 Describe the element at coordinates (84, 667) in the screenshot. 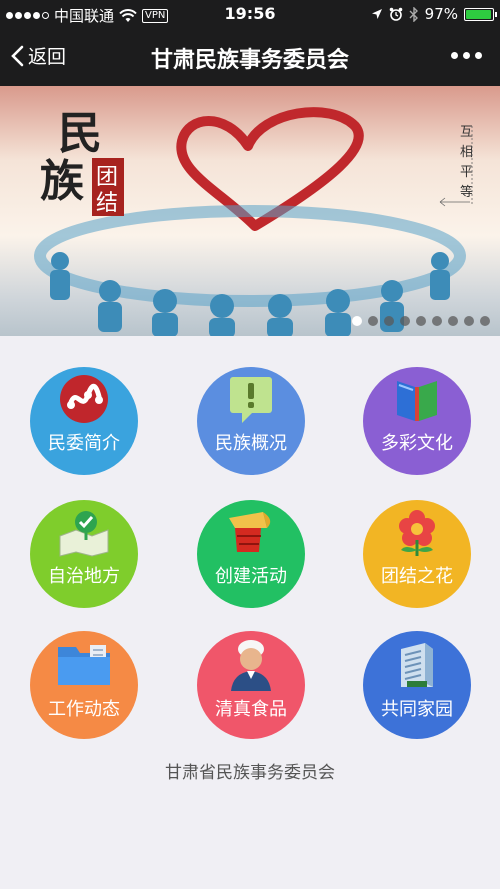

I see `folder-icon` at that location.